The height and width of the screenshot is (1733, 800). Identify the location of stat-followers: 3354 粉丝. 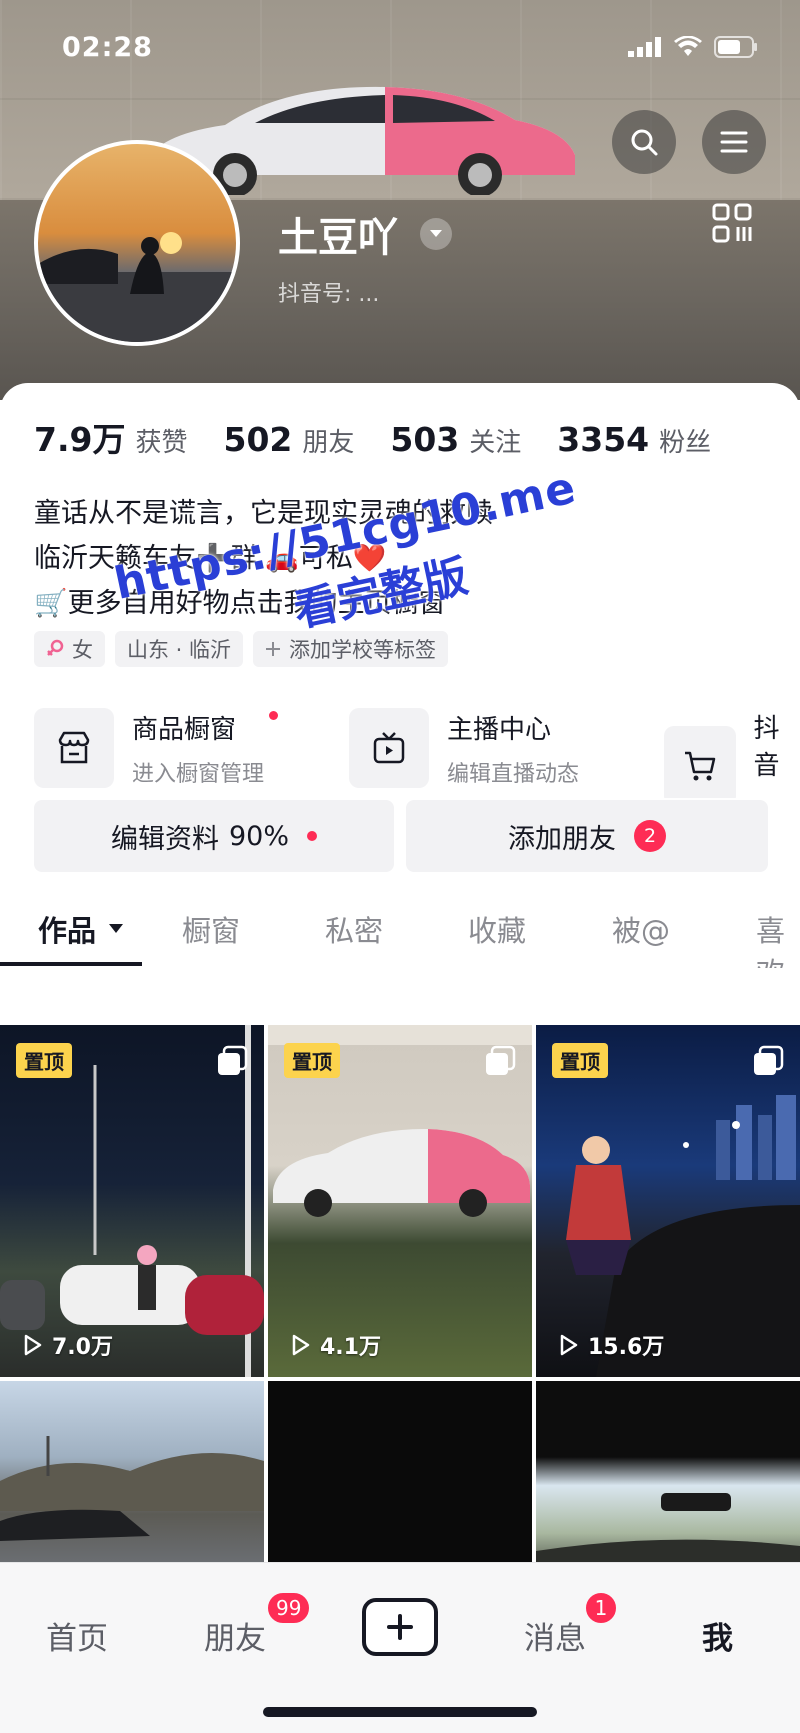
(634, 439).